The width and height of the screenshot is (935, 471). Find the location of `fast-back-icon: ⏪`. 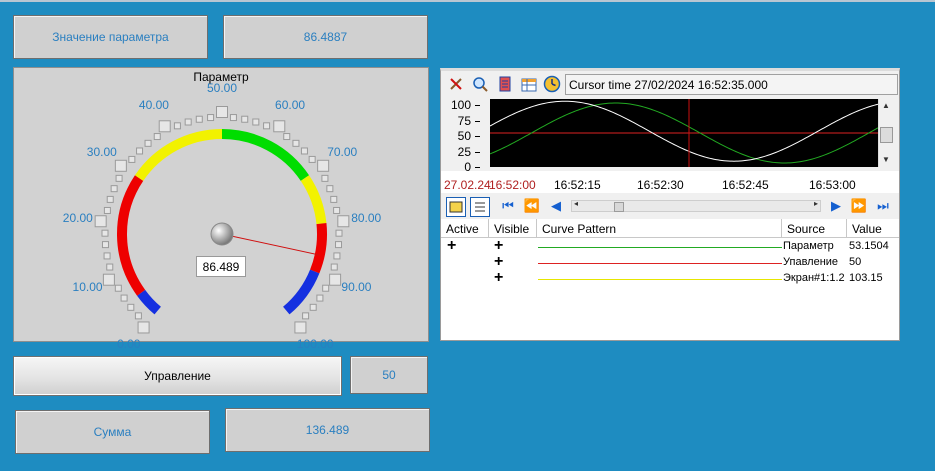

fast-back-icon: ⏪ is located at coordinates (532, 206).